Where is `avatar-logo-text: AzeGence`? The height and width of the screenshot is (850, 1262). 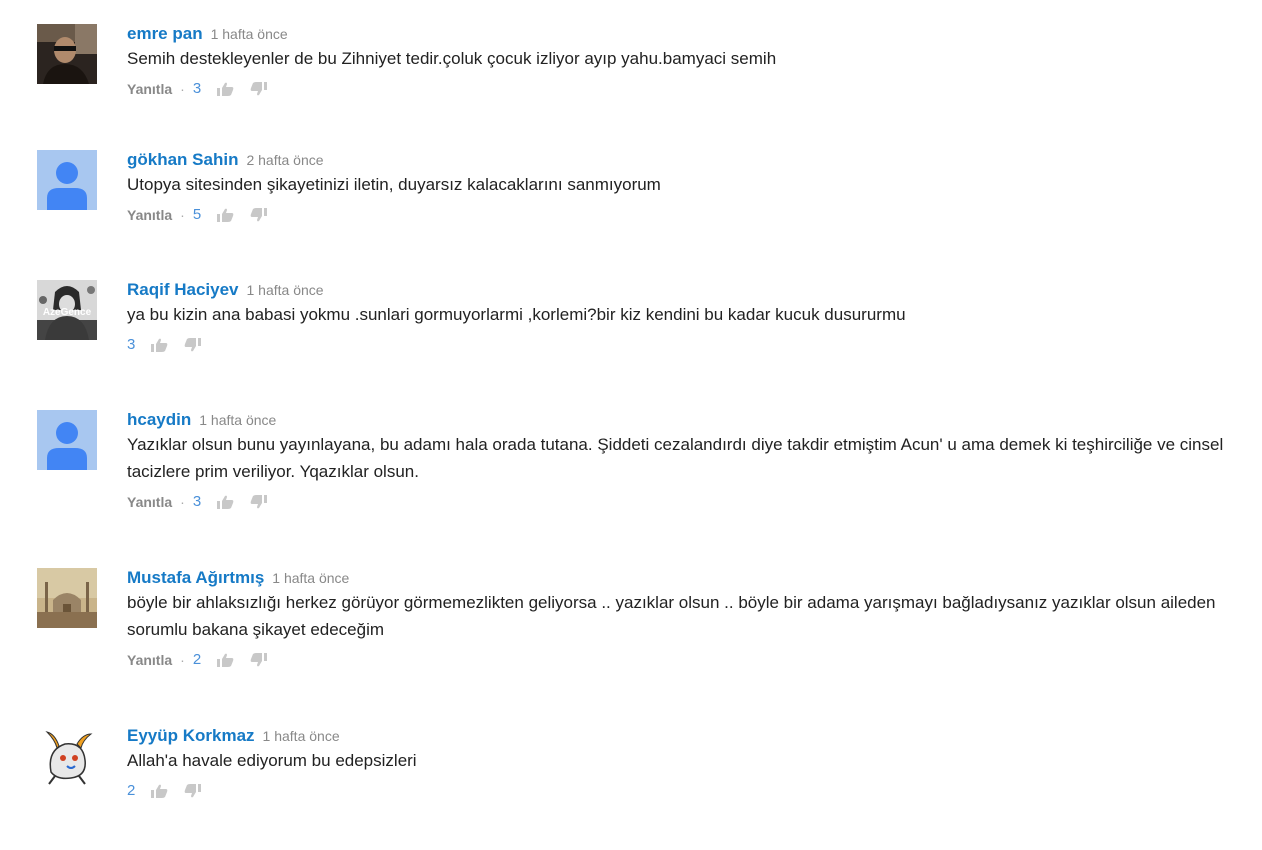 avatar-logo-text: AzeGence is located at coordinates (67, 312).